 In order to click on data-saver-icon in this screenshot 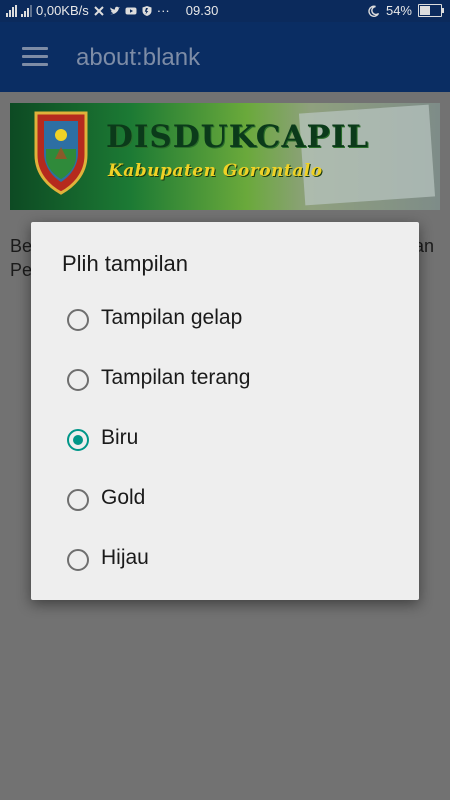, I will do `click(99, 10)`.